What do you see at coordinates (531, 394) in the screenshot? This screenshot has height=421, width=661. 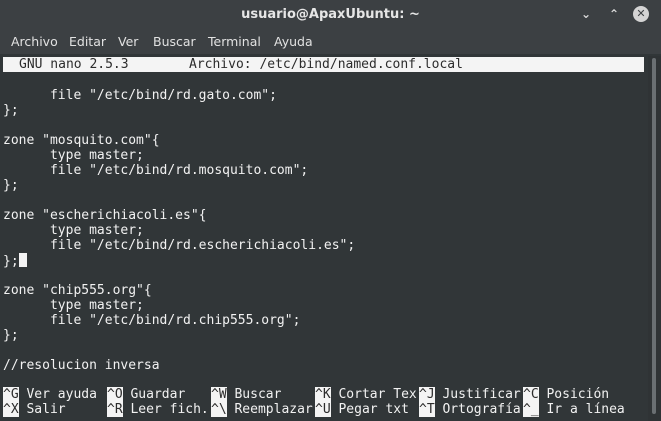 I see `shortcut-key: ^C` at bounding box center [531, 394].